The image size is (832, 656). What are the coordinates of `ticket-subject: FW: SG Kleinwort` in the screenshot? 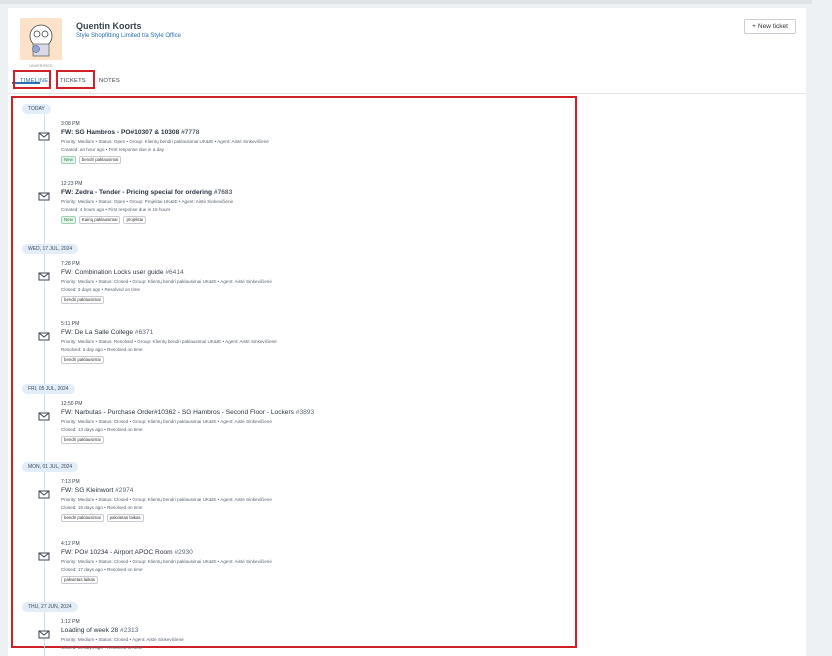 It's located at (87, 490).